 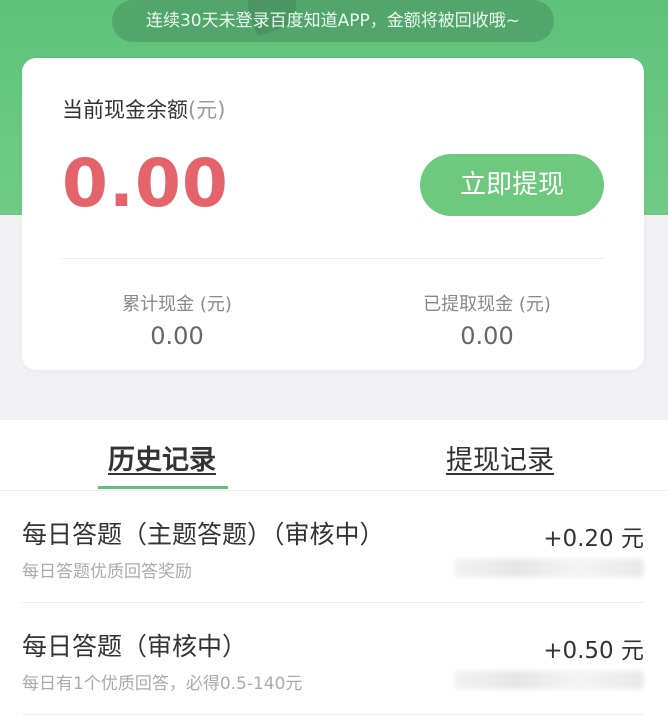 What do you see at coordinates (162, 457) in the screenshot?
I see `tab-history: 历史记录` at bounding box center [162, 457].